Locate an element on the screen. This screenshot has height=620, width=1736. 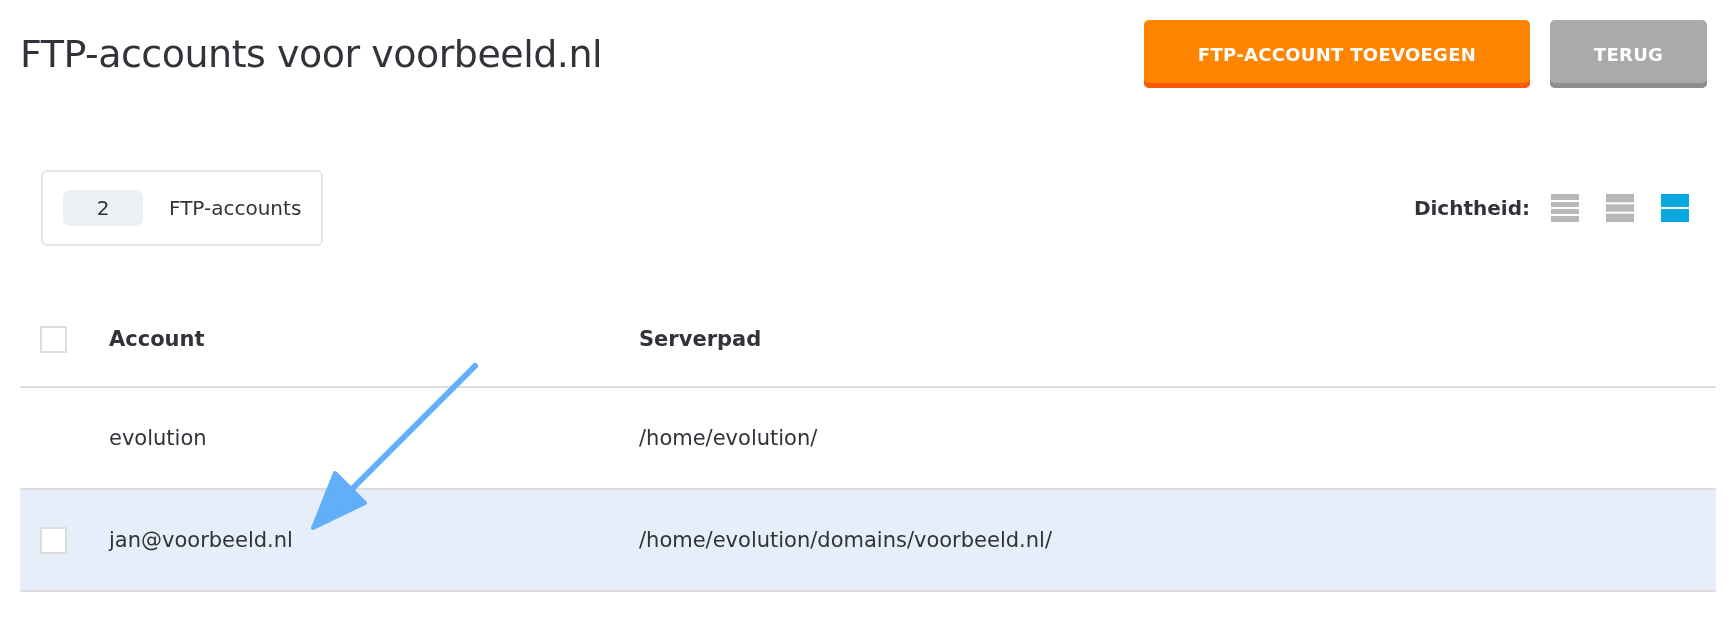
select-all-checkbox is located at coordinates (53, 339).